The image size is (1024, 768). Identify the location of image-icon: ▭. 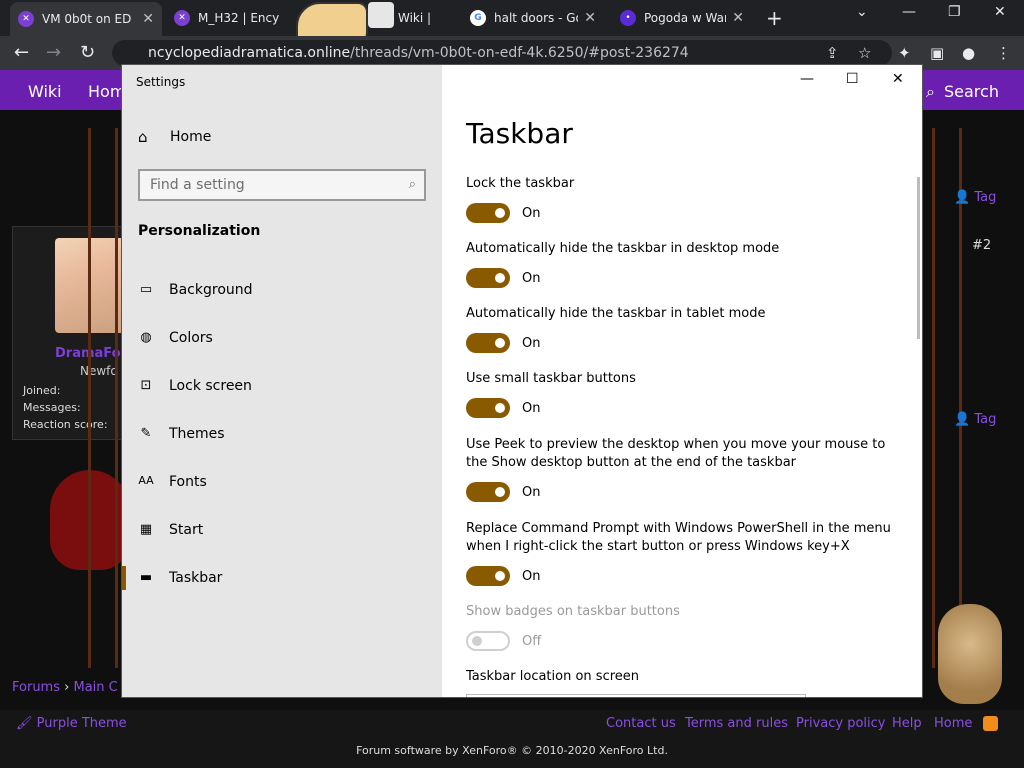
(146, 289).